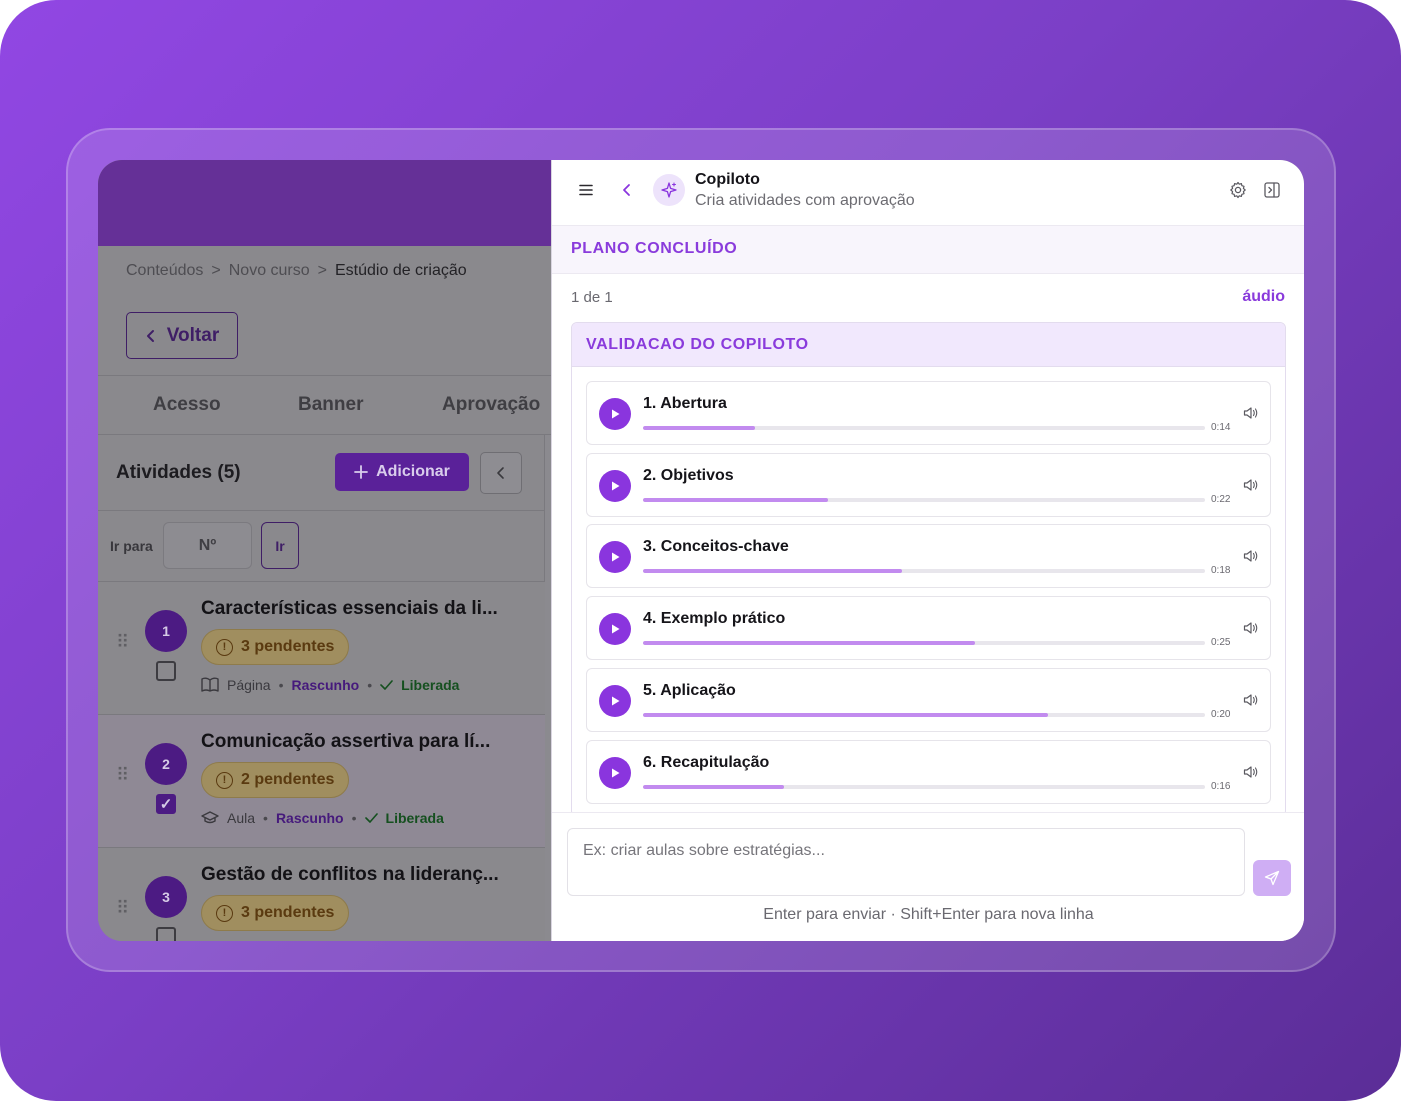 The image size is (1401, 1101). I want to click on tab-bar: Acesso Banner Aprovação, so click(324, 405).